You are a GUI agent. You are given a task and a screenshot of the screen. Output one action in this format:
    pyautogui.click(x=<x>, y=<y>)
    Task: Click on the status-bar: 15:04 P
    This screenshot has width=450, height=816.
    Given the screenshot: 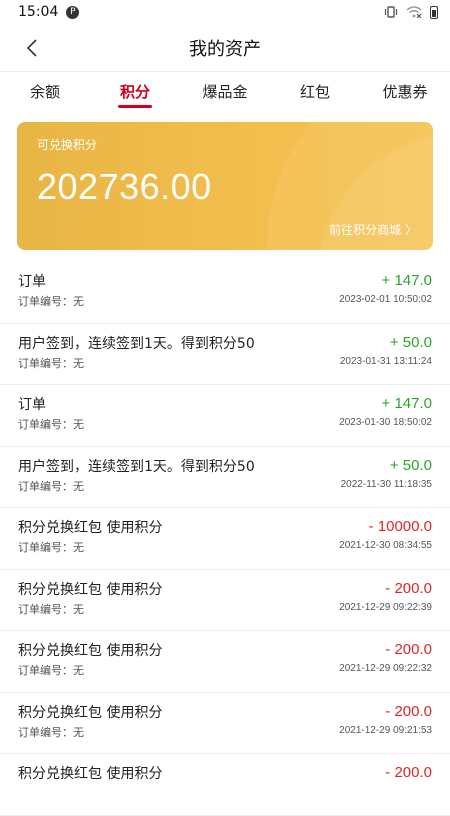 What is the action you would take?
    pyautogui.click(x=225, y=12)
    